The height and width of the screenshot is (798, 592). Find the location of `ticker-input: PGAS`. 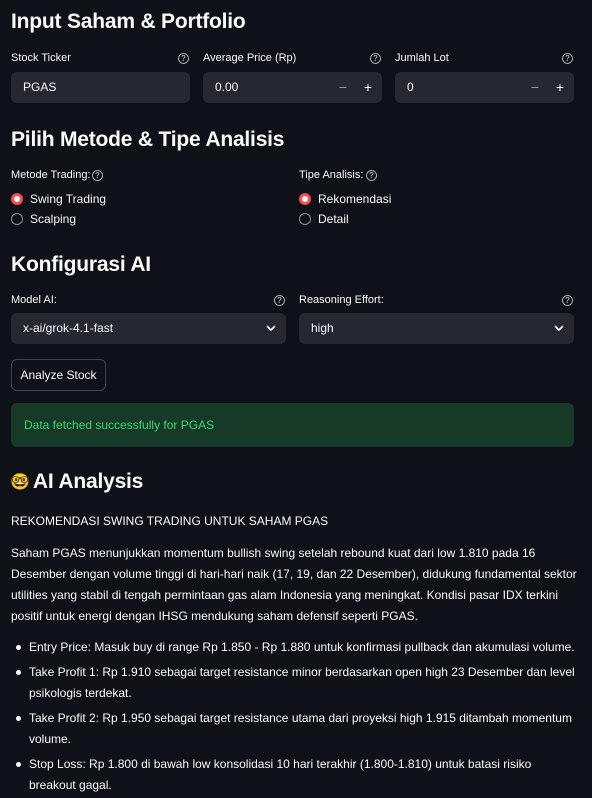

ticker-input: PGAS is located at coordinates (100, 87).